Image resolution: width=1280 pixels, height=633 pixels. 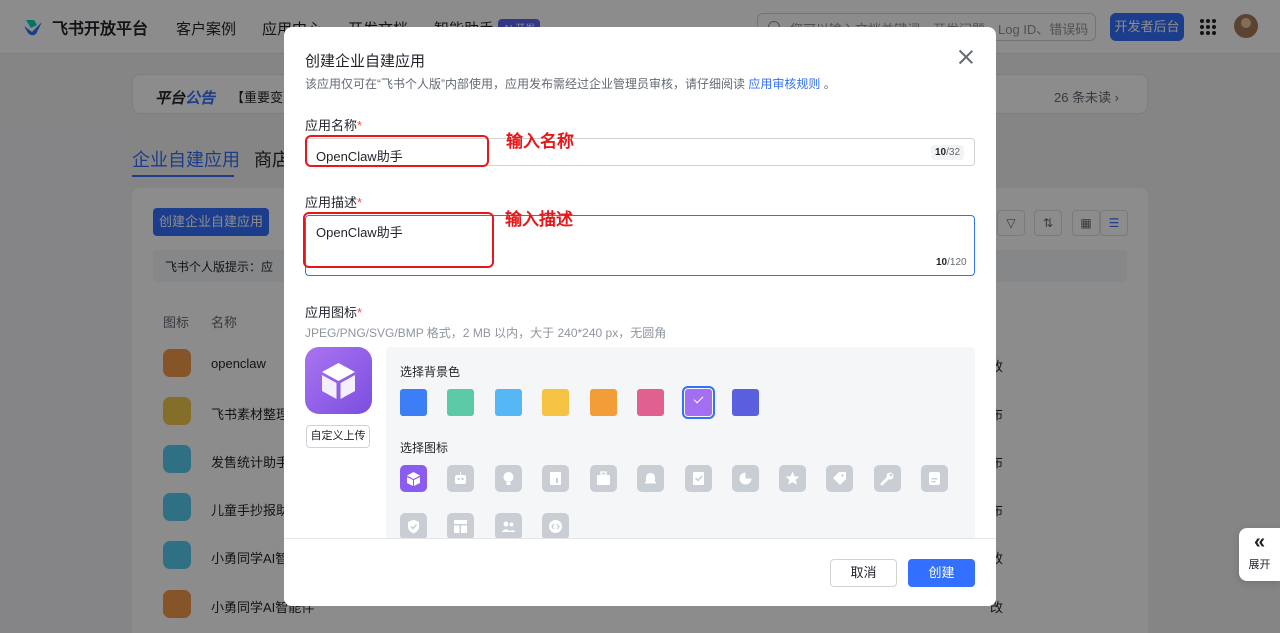 I want to click on pie-chart-icon, so click(x=745, y=478).